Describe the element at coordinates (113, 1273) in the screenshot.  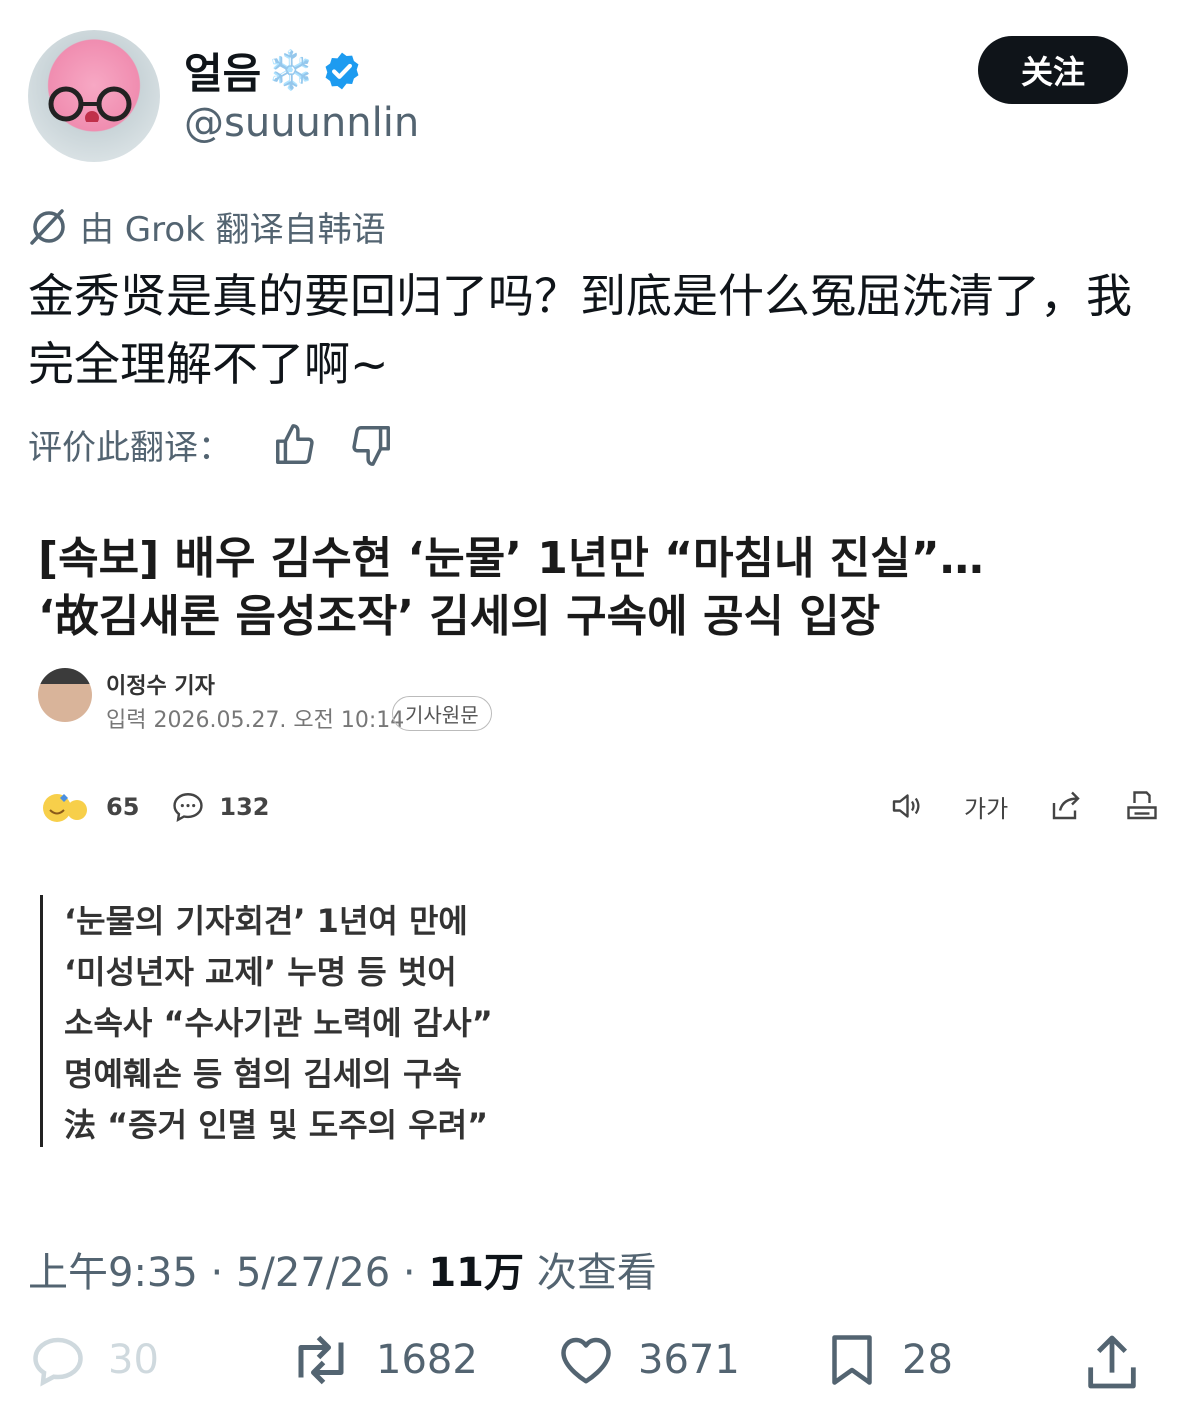
I see `tweet-time: 上午9:35` at that location.